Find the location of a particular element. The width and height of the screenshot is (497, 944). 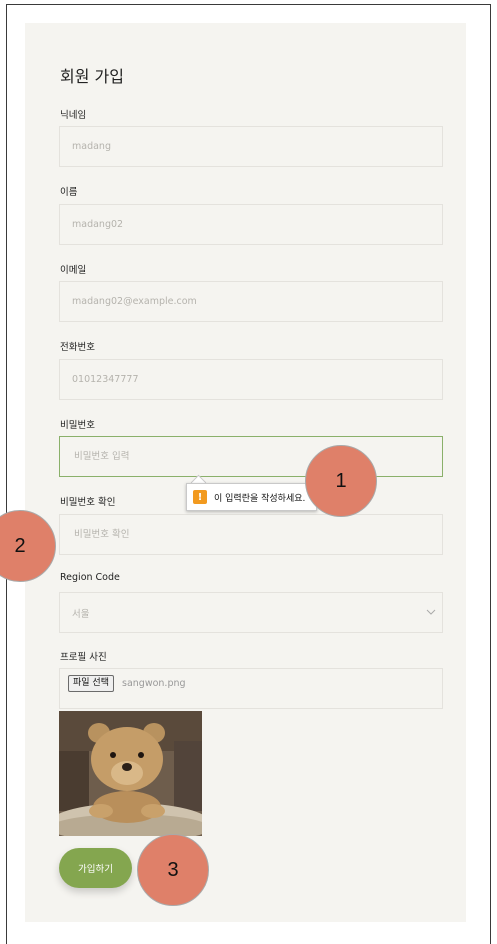

profile-photo-preview is located at coordinates (130, 773).